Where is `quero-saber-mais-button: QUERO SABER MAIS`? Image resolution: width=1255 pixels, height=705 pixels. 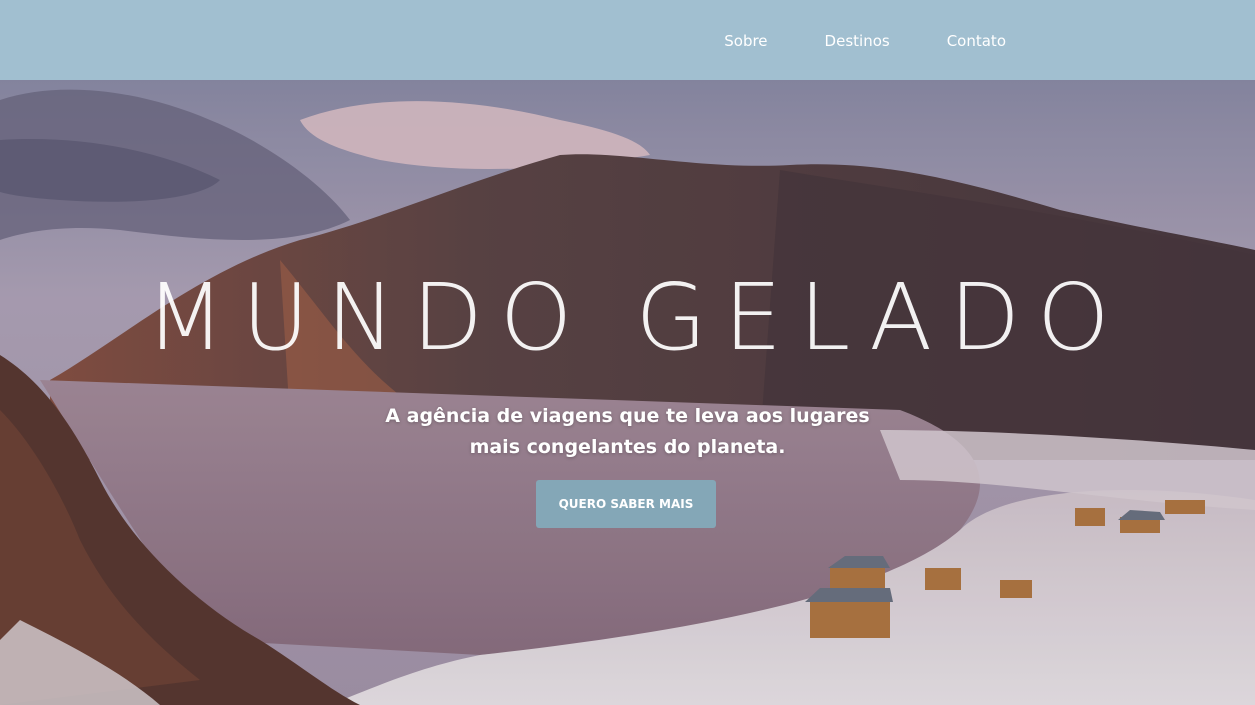 quero-saber-mais-button: QUERO SABER MAIS is located at coordinates (626, 504).